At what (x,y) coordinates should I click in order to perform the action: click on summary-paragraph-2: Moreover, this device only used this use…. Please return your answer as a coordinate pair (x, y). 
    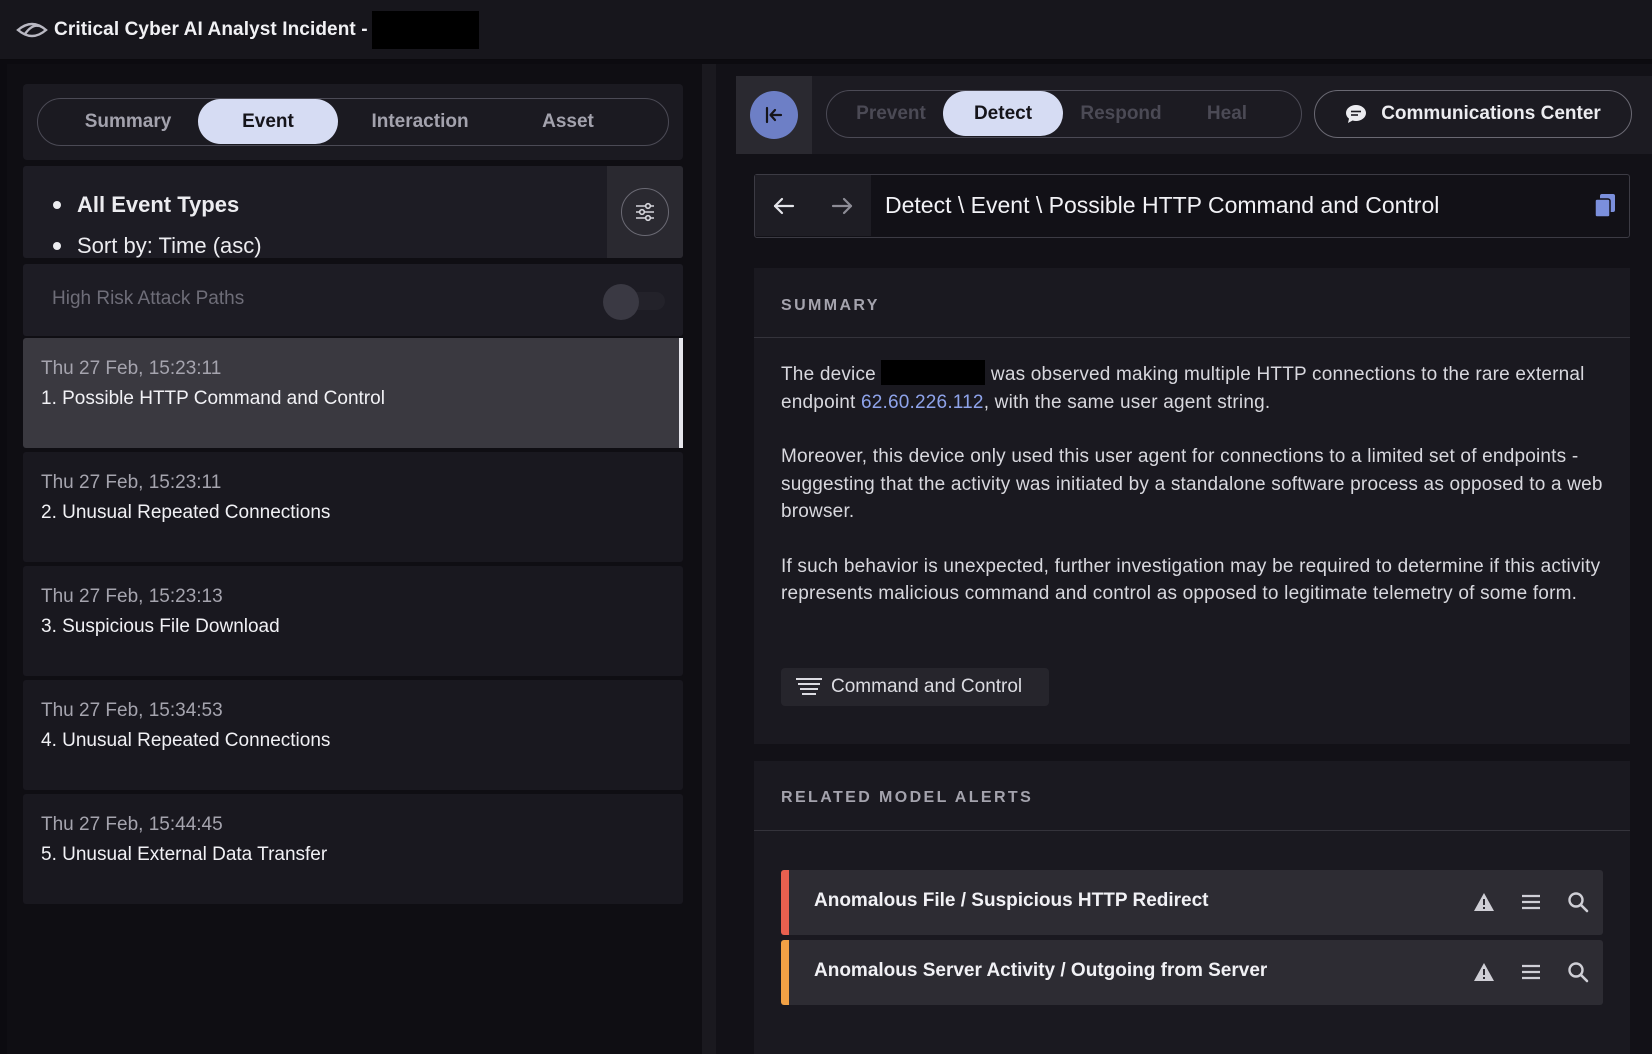
    Looking at the image, I should click on (1192, 484).